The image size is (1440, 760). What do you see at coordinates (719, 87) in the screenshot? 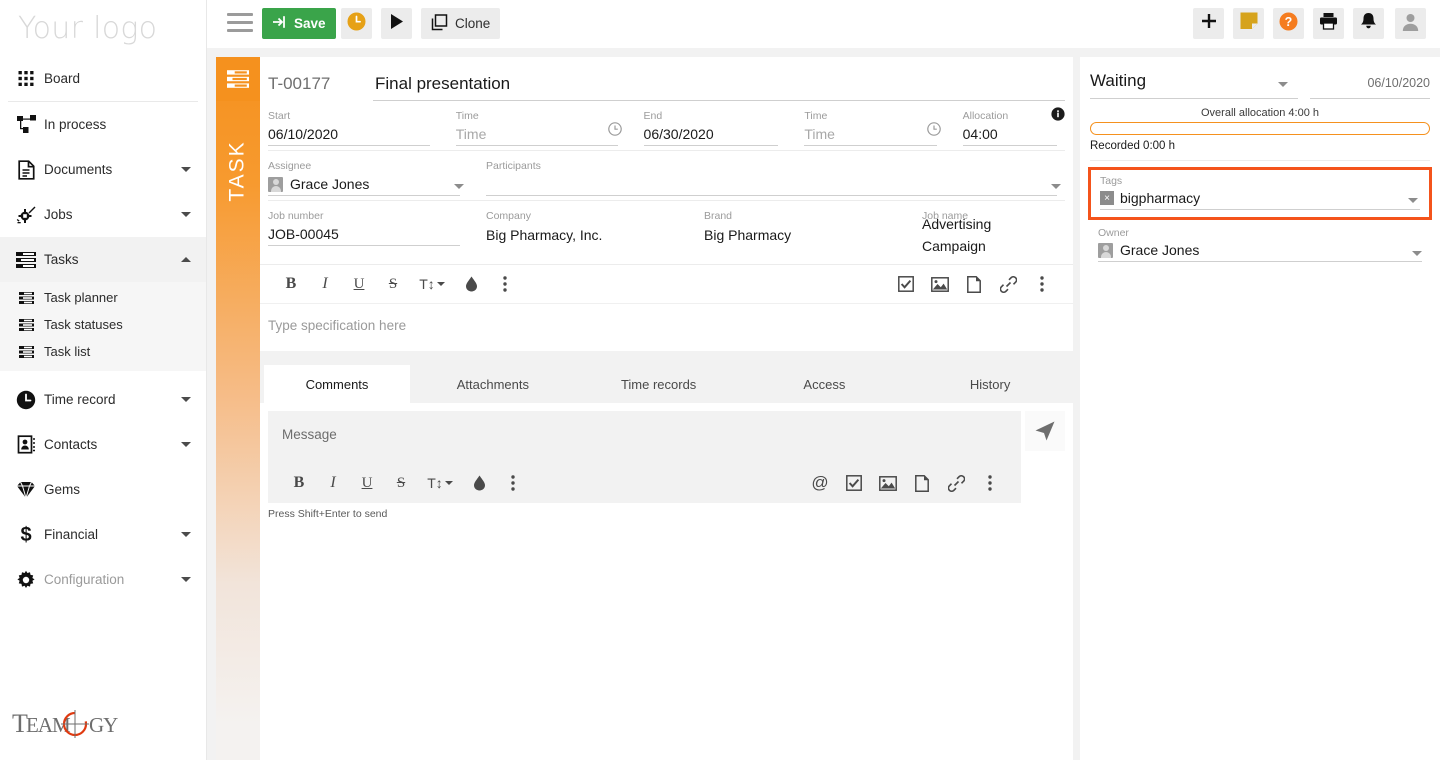
I see `task-title-input: Final presentation` at bounding box center [719, 87].